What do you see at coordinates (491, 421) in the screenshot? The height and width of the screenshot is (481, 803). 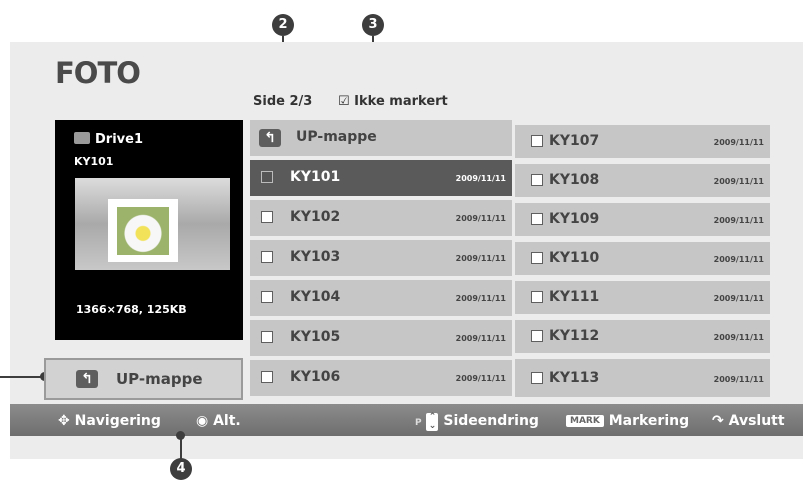 I see `page-change-label: Sideendring` at bounding box center [491, 421].